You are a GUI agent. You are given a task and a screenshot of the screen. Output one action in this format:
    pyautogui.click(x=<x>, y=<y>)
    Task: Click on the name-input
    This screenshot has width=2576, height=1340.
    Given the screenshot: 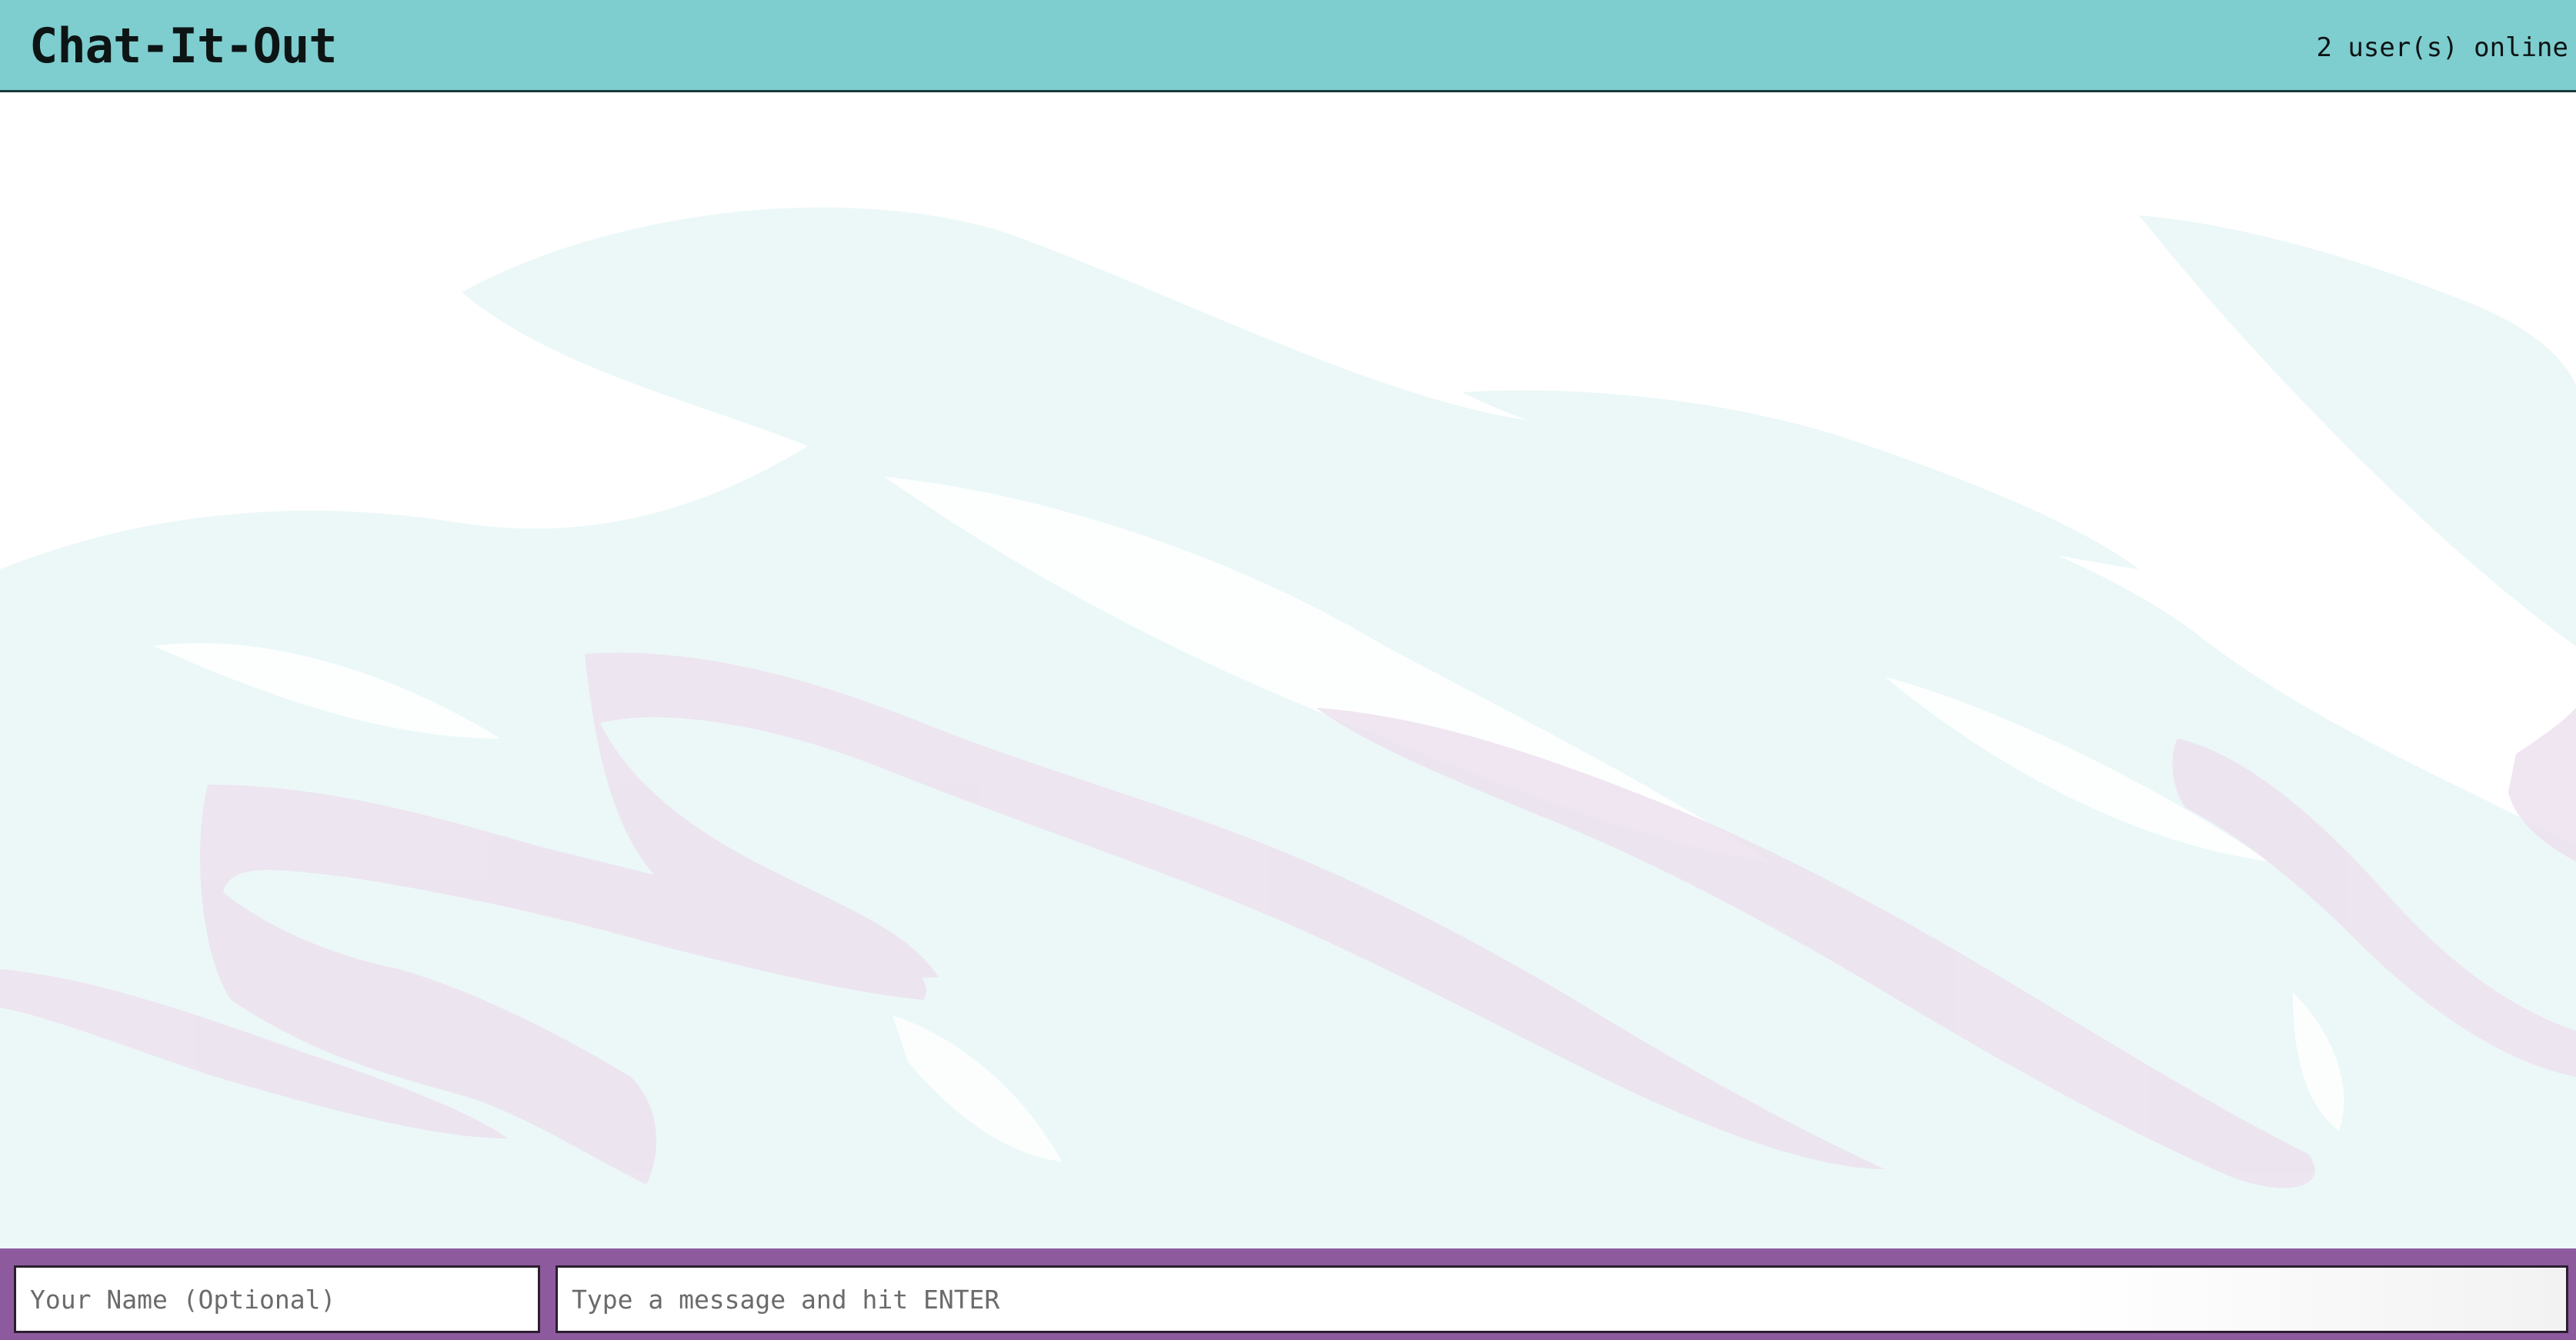 What is the action you would take?
    pyautogui.click(x=277, y=1299)
    